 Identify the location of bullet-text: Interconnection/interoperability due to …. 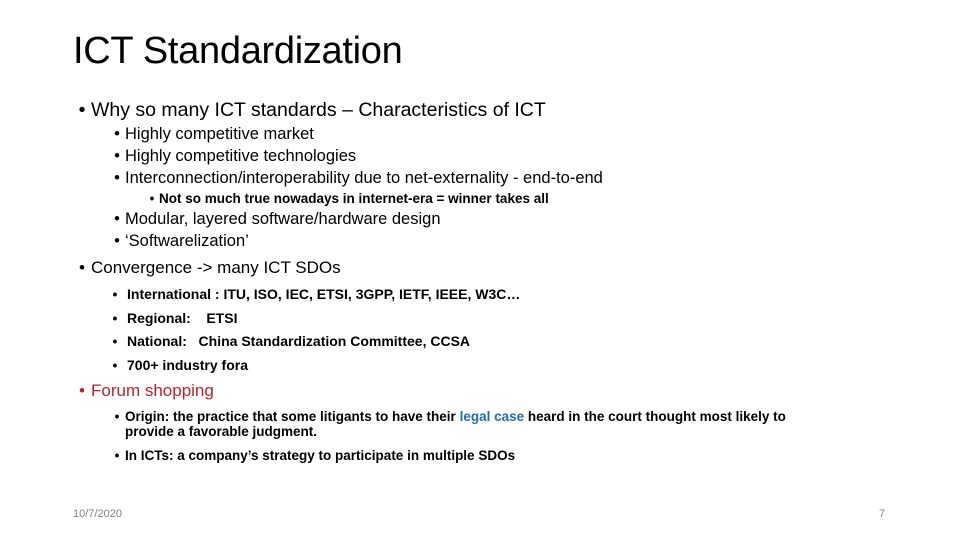
(364, 178).